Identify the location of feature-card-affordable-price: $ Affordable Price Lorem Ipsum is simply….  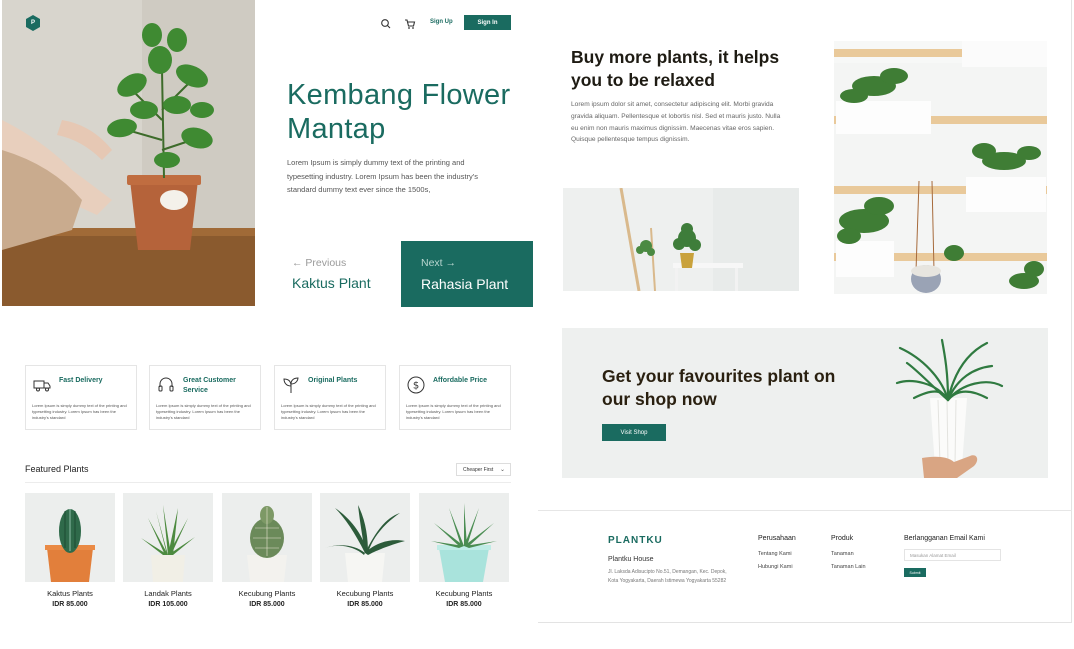
(455, 397).